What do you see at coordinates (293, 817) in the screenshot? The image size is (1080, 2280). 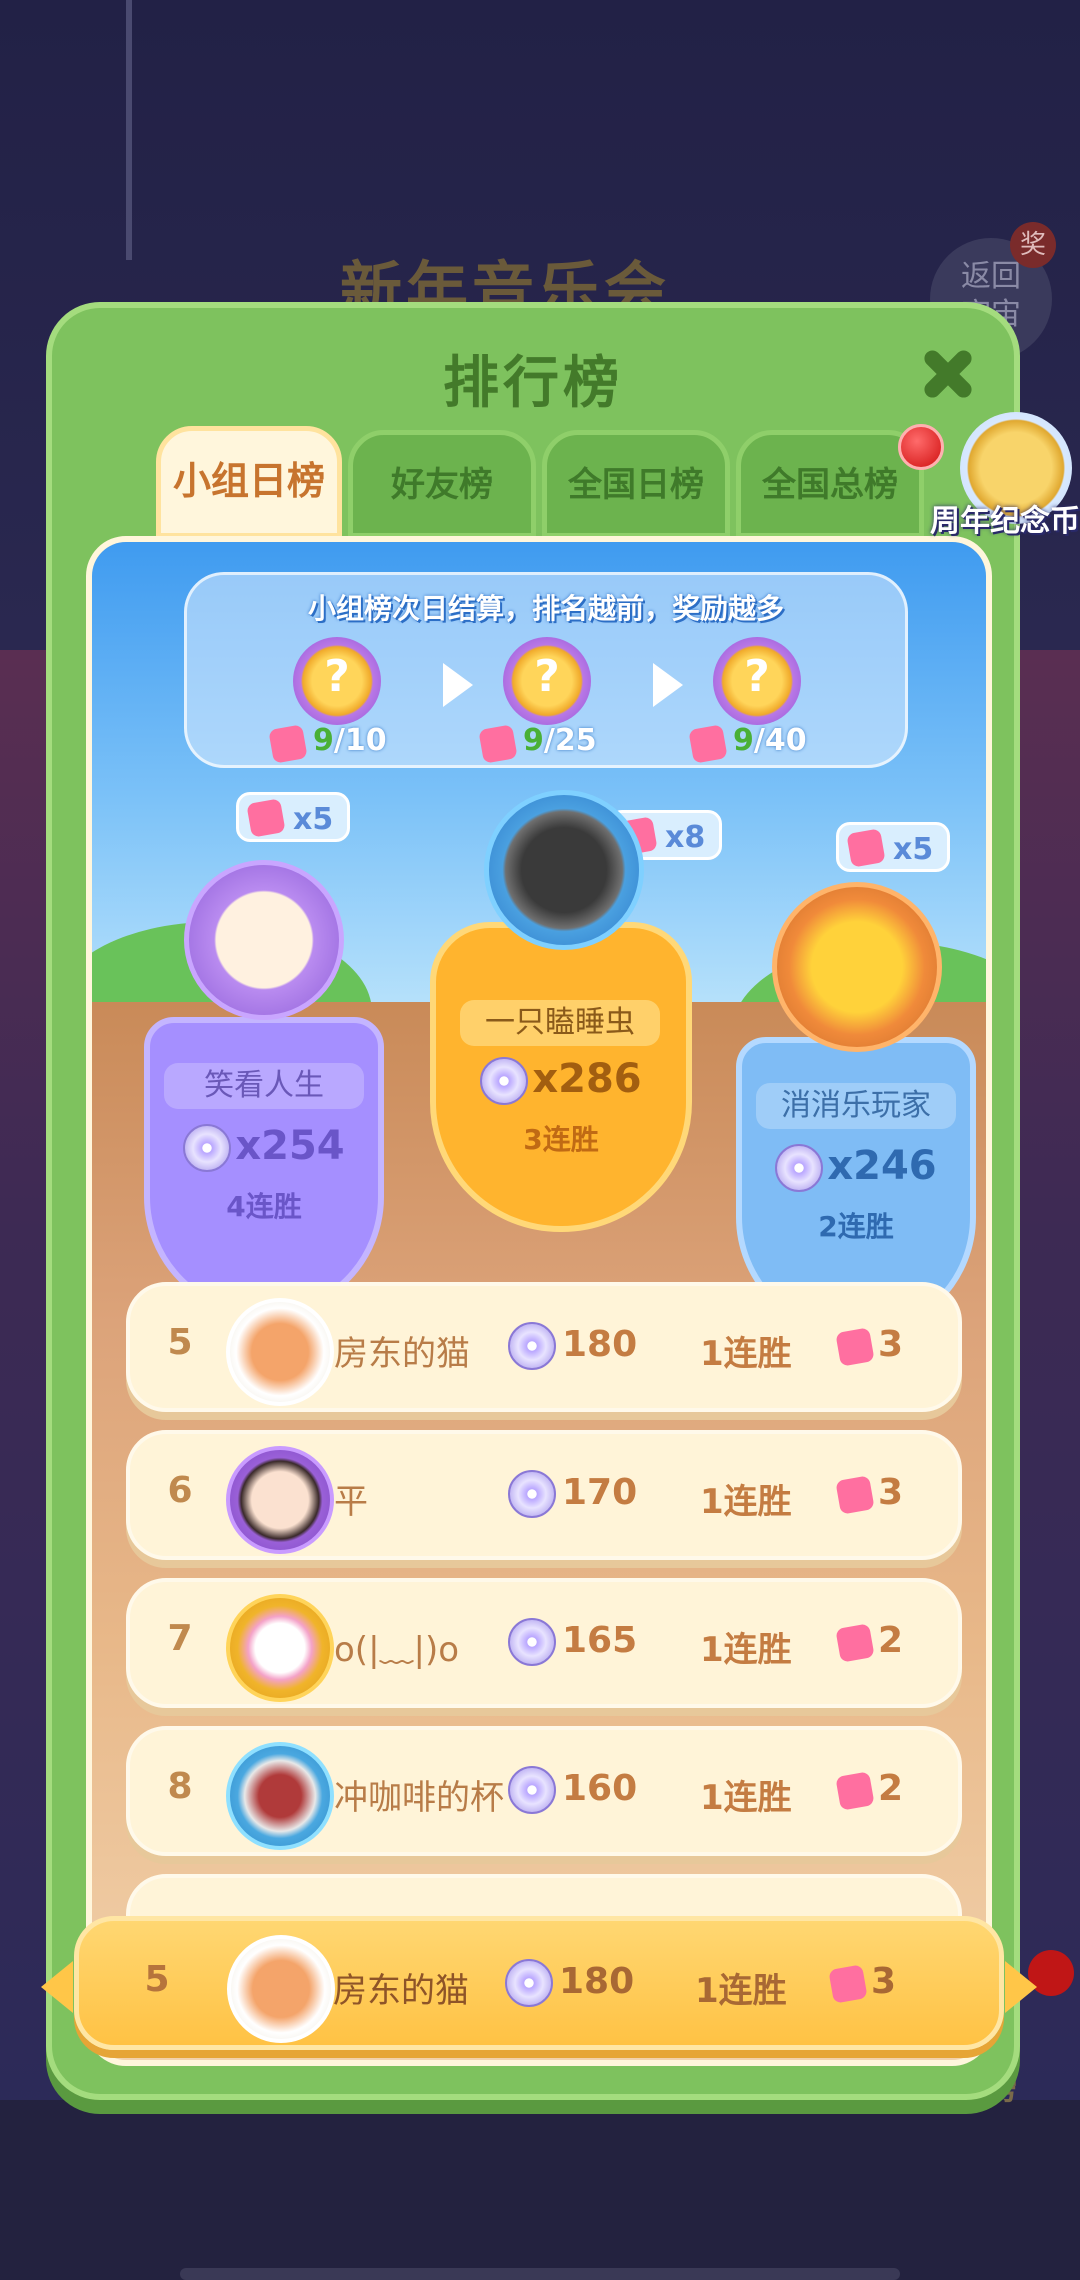 I see `second-pieces-bubble: x5` at bounding box center [293, 817].